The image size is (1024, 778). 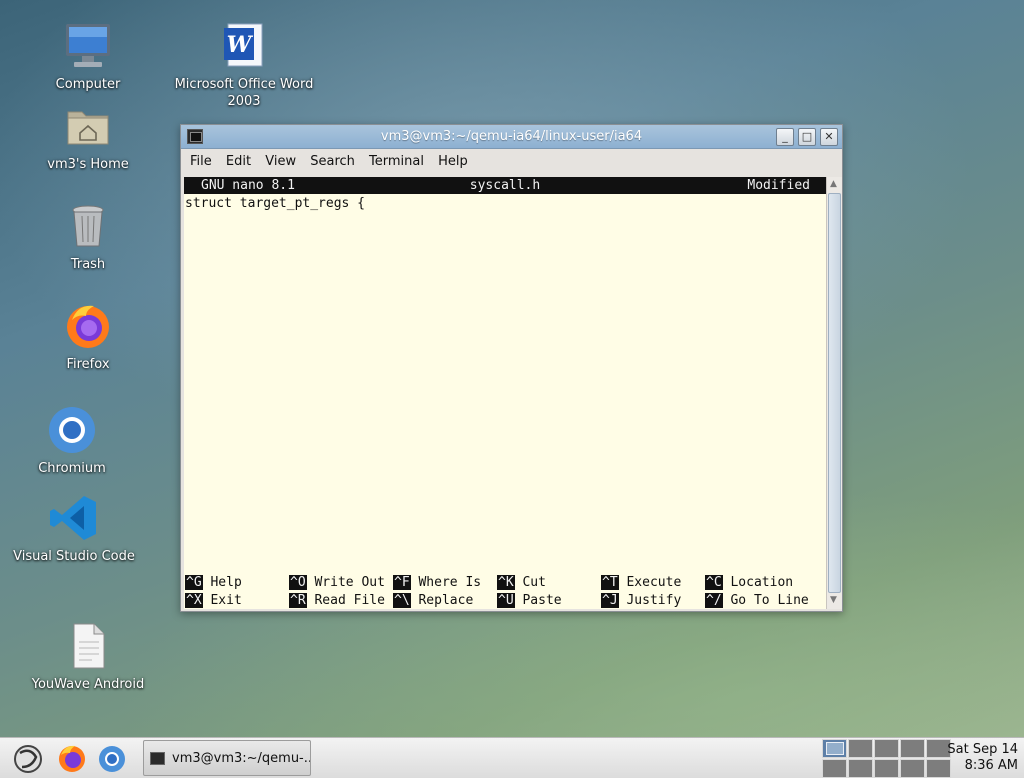 What do you see at coordinates (529, 600) in the screenshot?
I see `shortcut-paste: ^U Paste` at bounding box center [529, 600].